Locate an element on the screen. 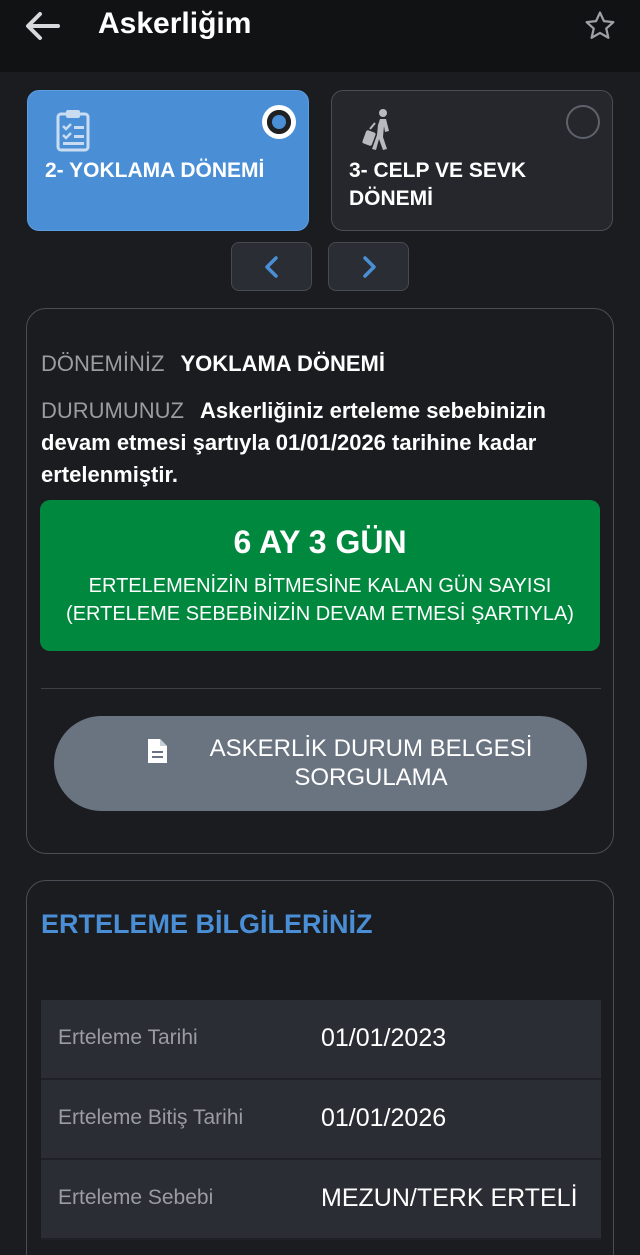 Image resolution: width=640 pixels, height=1255 pixels. current-status-label: DURUMUNUZ is located at coordinates (112, 410).